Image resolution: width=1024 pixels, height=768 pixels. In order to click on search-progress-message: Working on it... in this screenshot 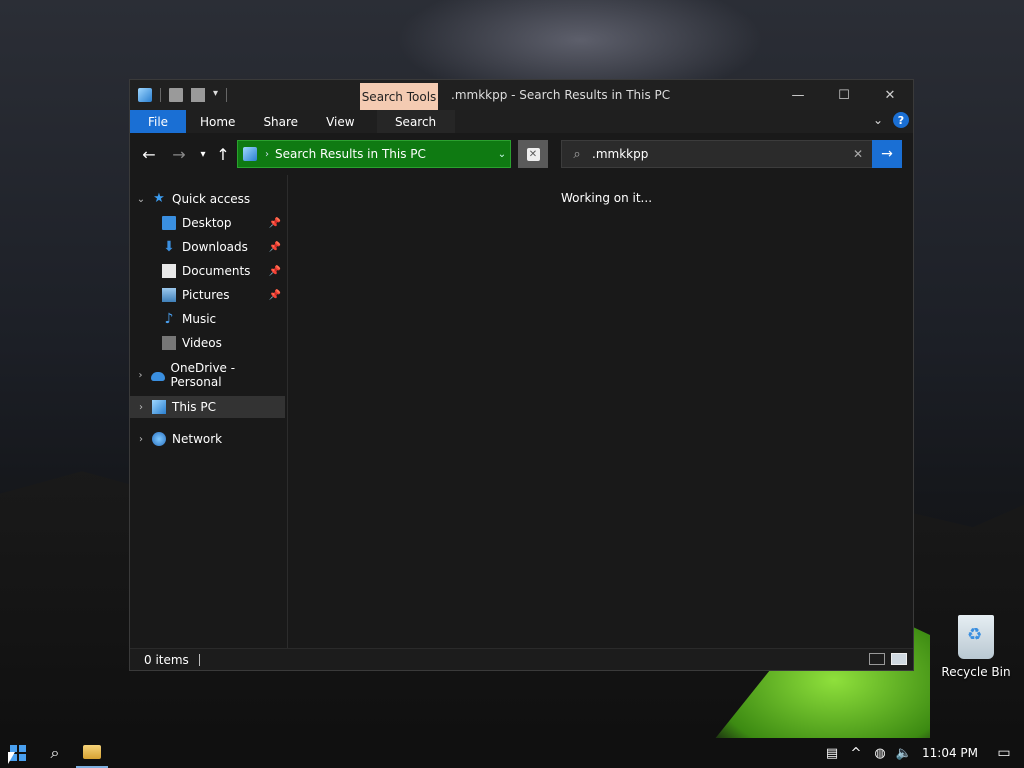, I will do `click(607, 198)`.